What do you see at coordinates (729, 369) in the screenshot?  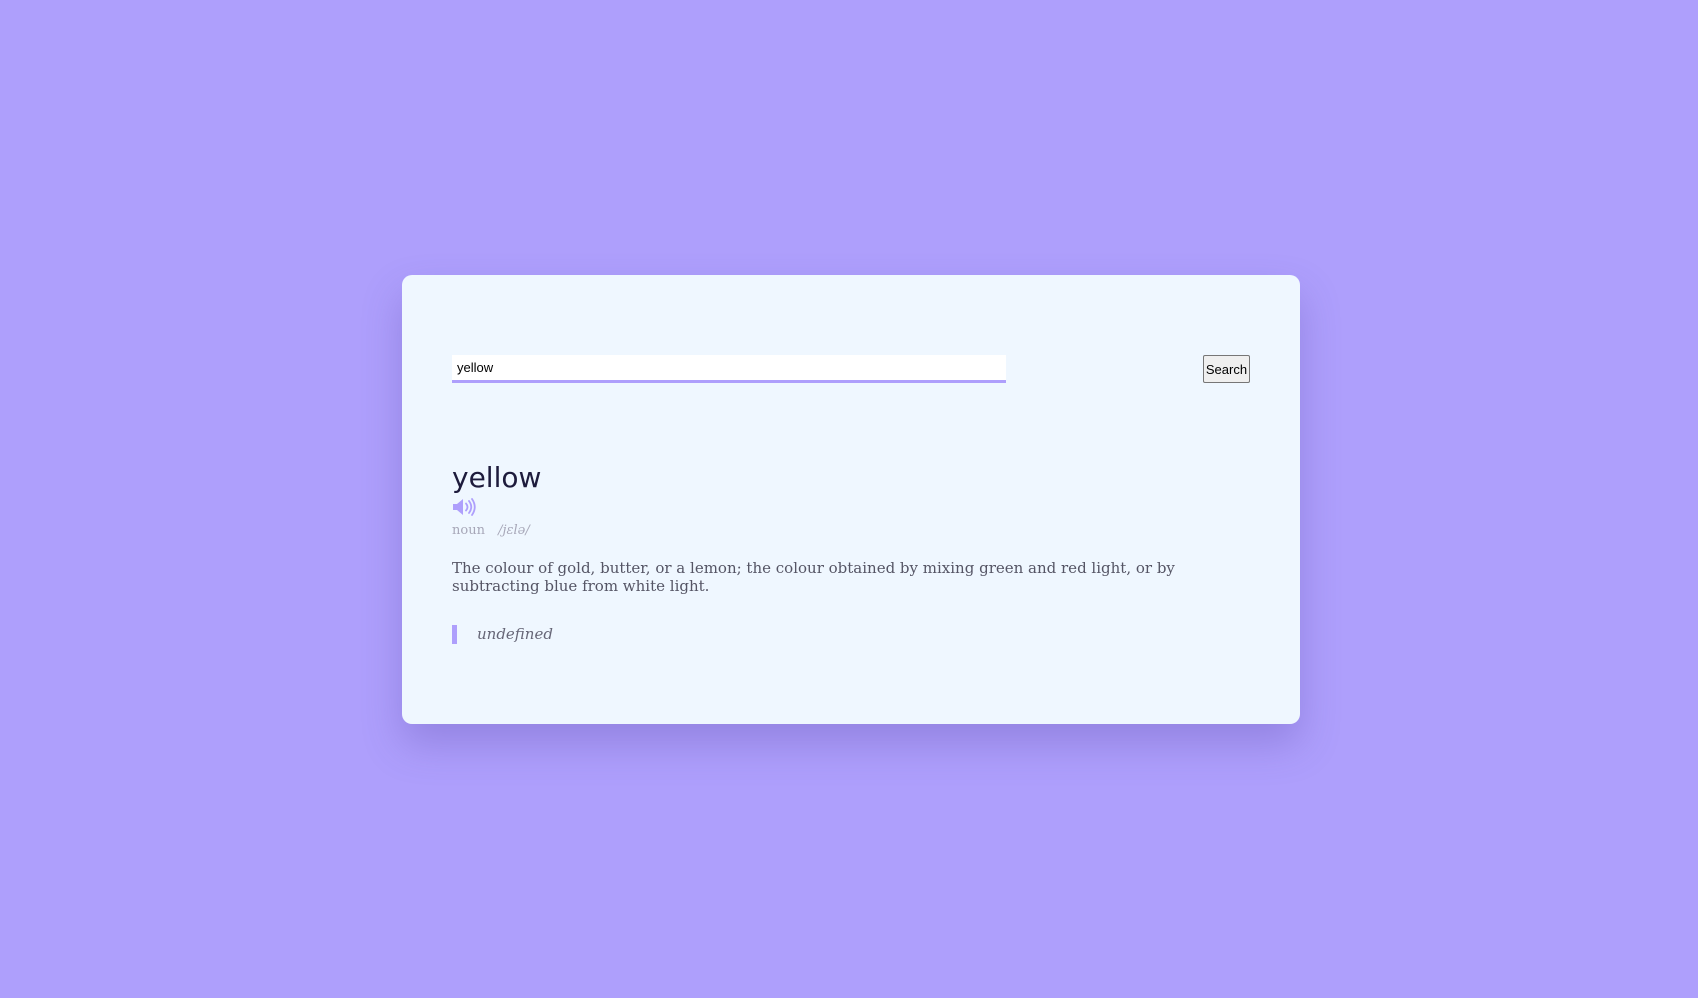 I see `search-input` at bounding box center [729, 369].